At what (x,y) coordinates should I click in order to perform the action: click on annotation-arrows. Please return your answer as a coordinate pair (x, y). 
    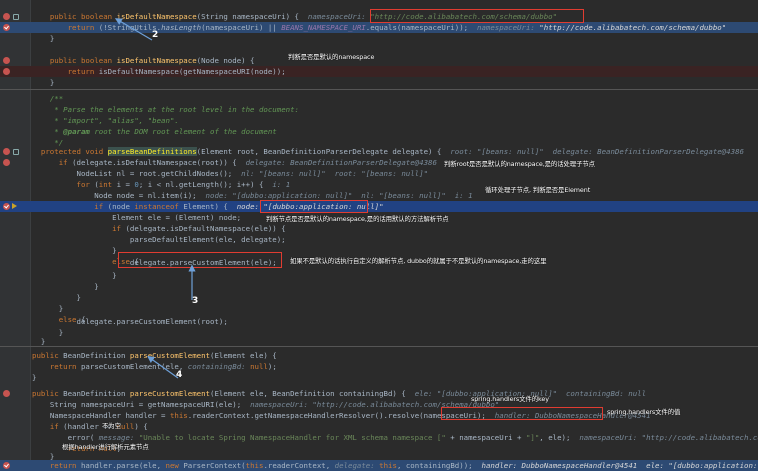
    Looking at the image, I should click on (155, 198).